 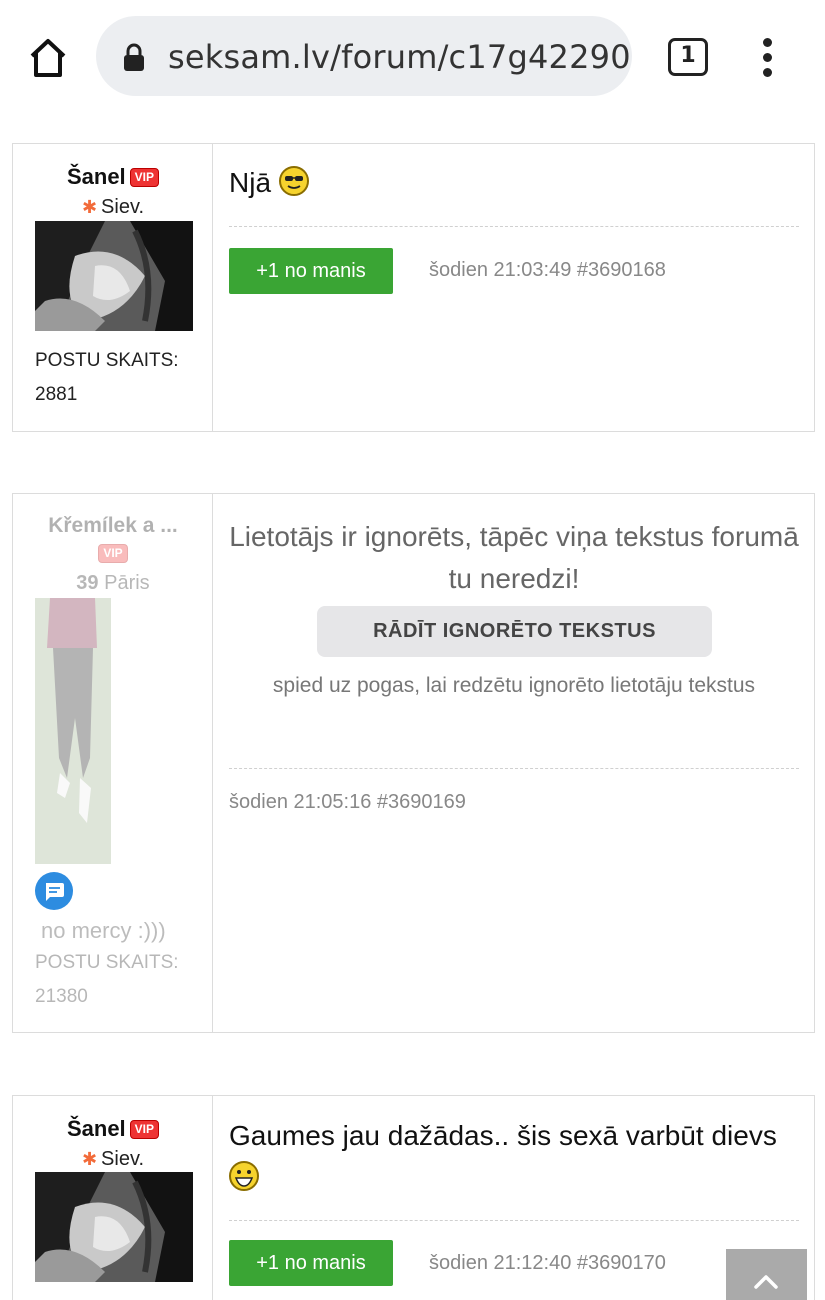 What do you see at coordinates (56, 394) in the screenshot?
I see `postcount-value: 2881` at bounding box center [56, 394].